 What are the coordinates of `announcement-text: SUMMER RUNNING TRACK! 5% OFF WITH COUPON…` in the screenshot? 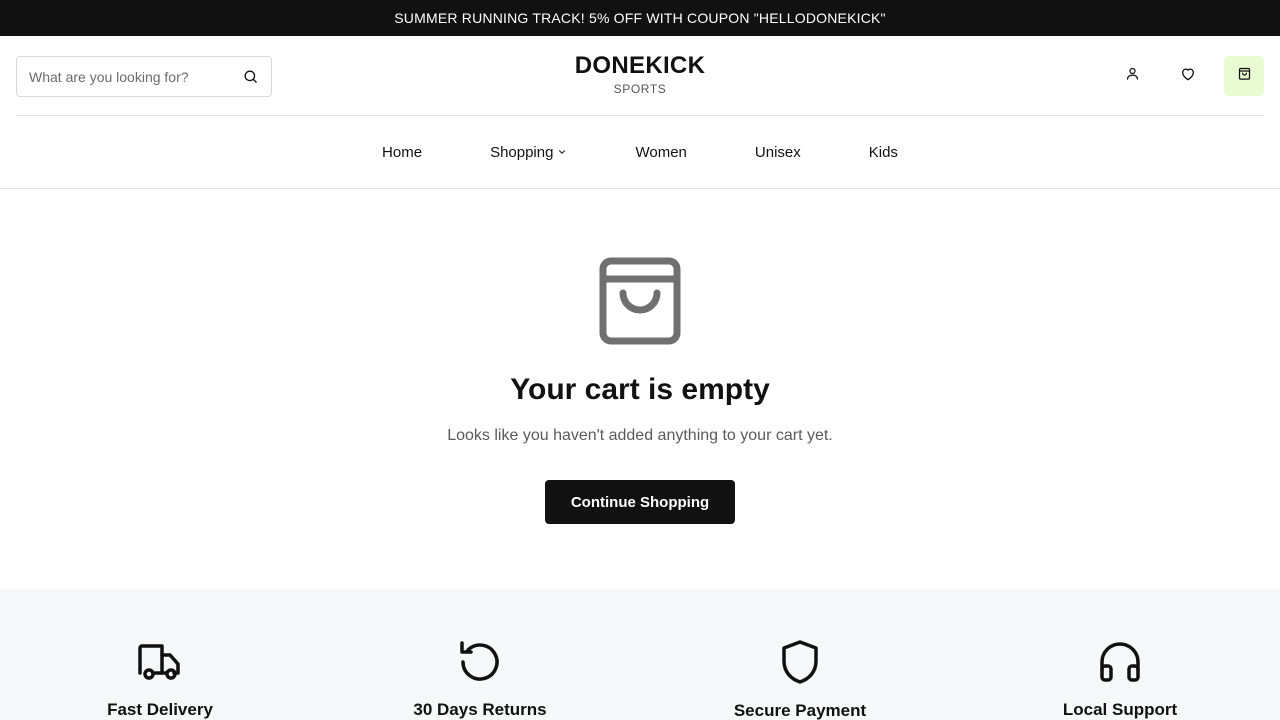 It's located at (640, 18).